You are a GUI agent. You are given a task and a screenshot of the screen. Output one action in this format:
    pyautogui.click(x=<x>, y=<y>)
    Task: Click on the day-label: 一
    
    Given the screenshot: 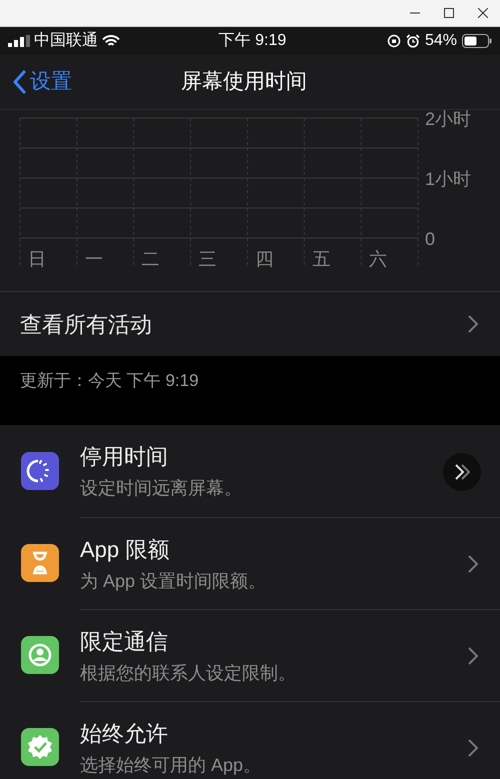 What is the action you would take?
    pyautogui.click(x=93, y=259)
    